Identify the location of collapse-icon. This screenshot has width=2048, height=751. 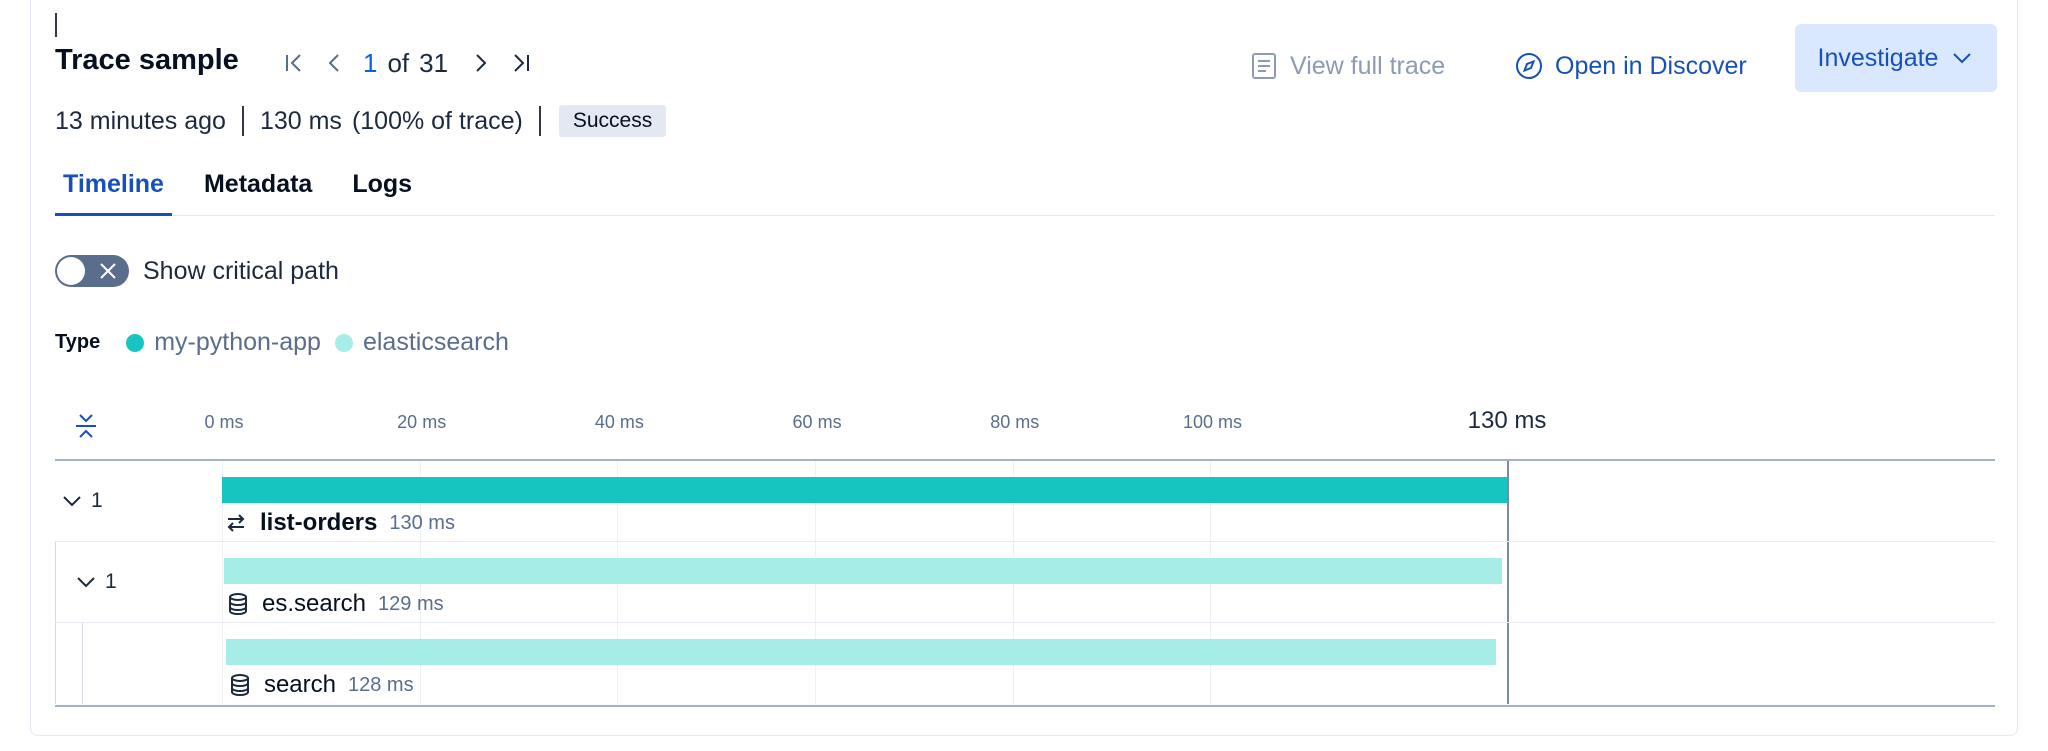
(86, 426).